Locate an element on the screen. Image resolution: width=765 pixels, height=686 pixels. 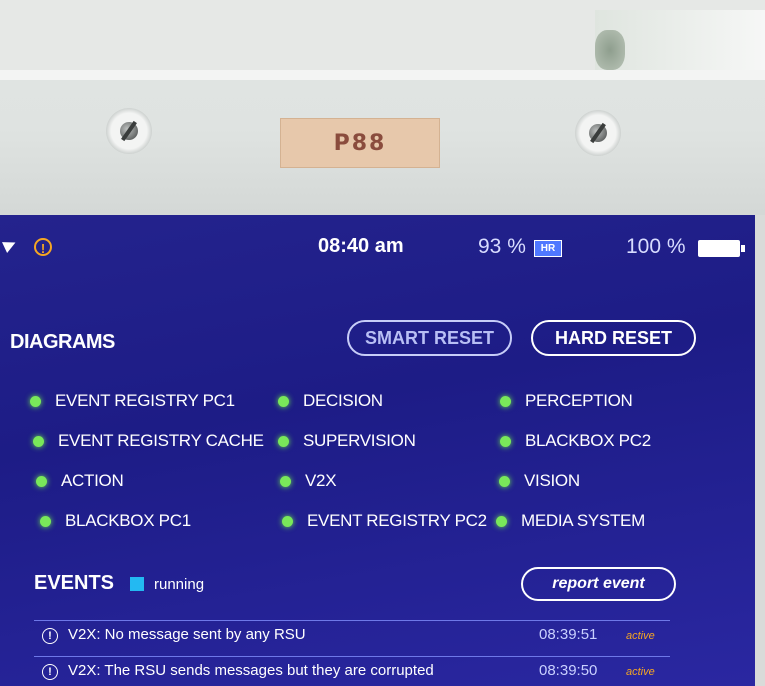
event-message: V2X: No message sent by any RSU is located at coordinates (187, 634).